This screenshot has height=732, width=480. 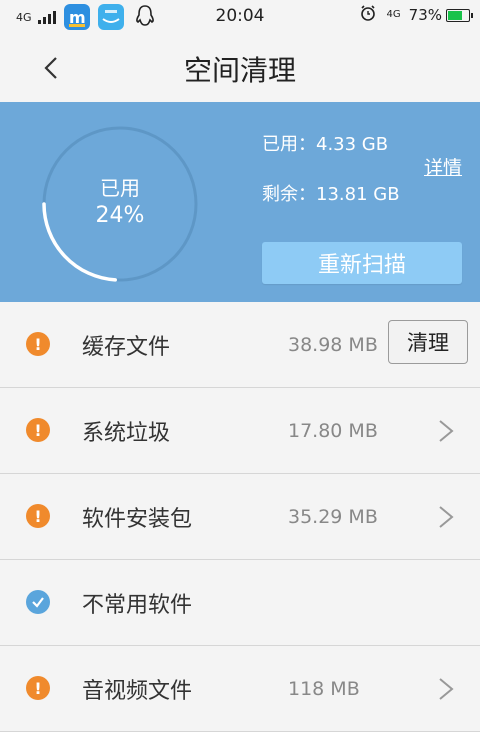 I want to click on free-storage-text: 剩余：13.81 GB, so click(x=331, y=194).